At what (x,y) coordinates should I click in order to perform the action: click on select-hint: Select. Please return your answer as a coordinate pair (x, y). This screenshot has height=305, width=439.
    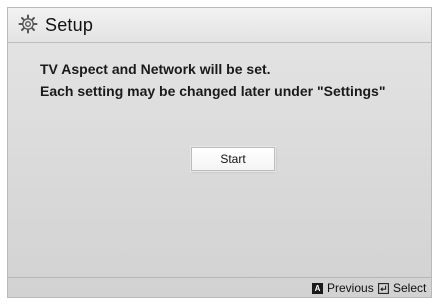
    Looking at the image, I should click on (402, 288).